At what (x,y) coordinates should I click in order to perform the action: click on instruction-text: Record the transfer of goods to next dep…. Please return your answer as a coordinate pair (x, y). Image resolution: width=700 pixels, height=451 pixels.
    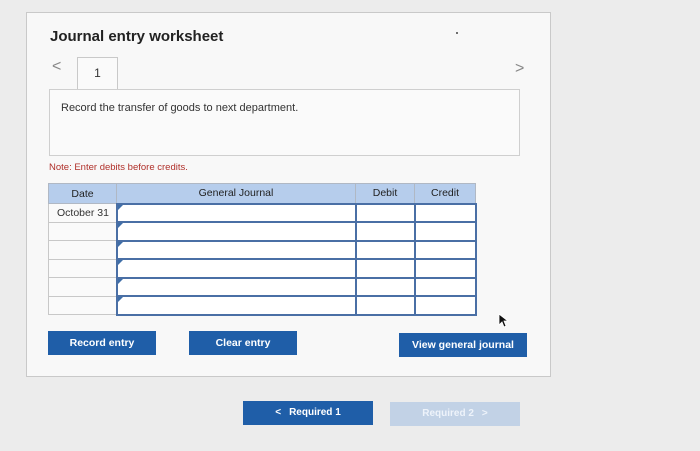
    Looking at the image, I should click on (180, 108).